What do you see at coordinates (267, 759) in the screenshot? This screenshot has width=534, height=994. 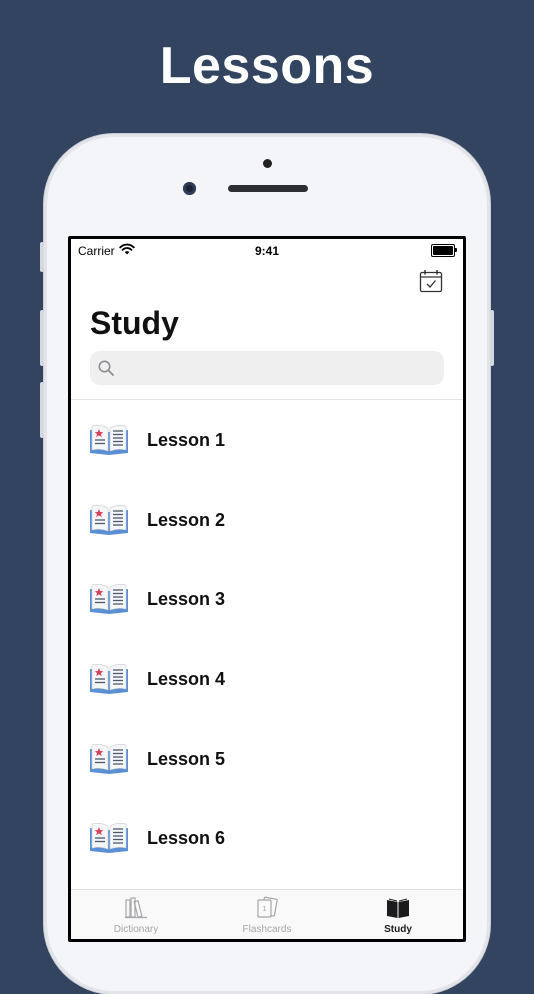 I see `lesson-row-5: Lesson 5` at bounding box center [267, 759].